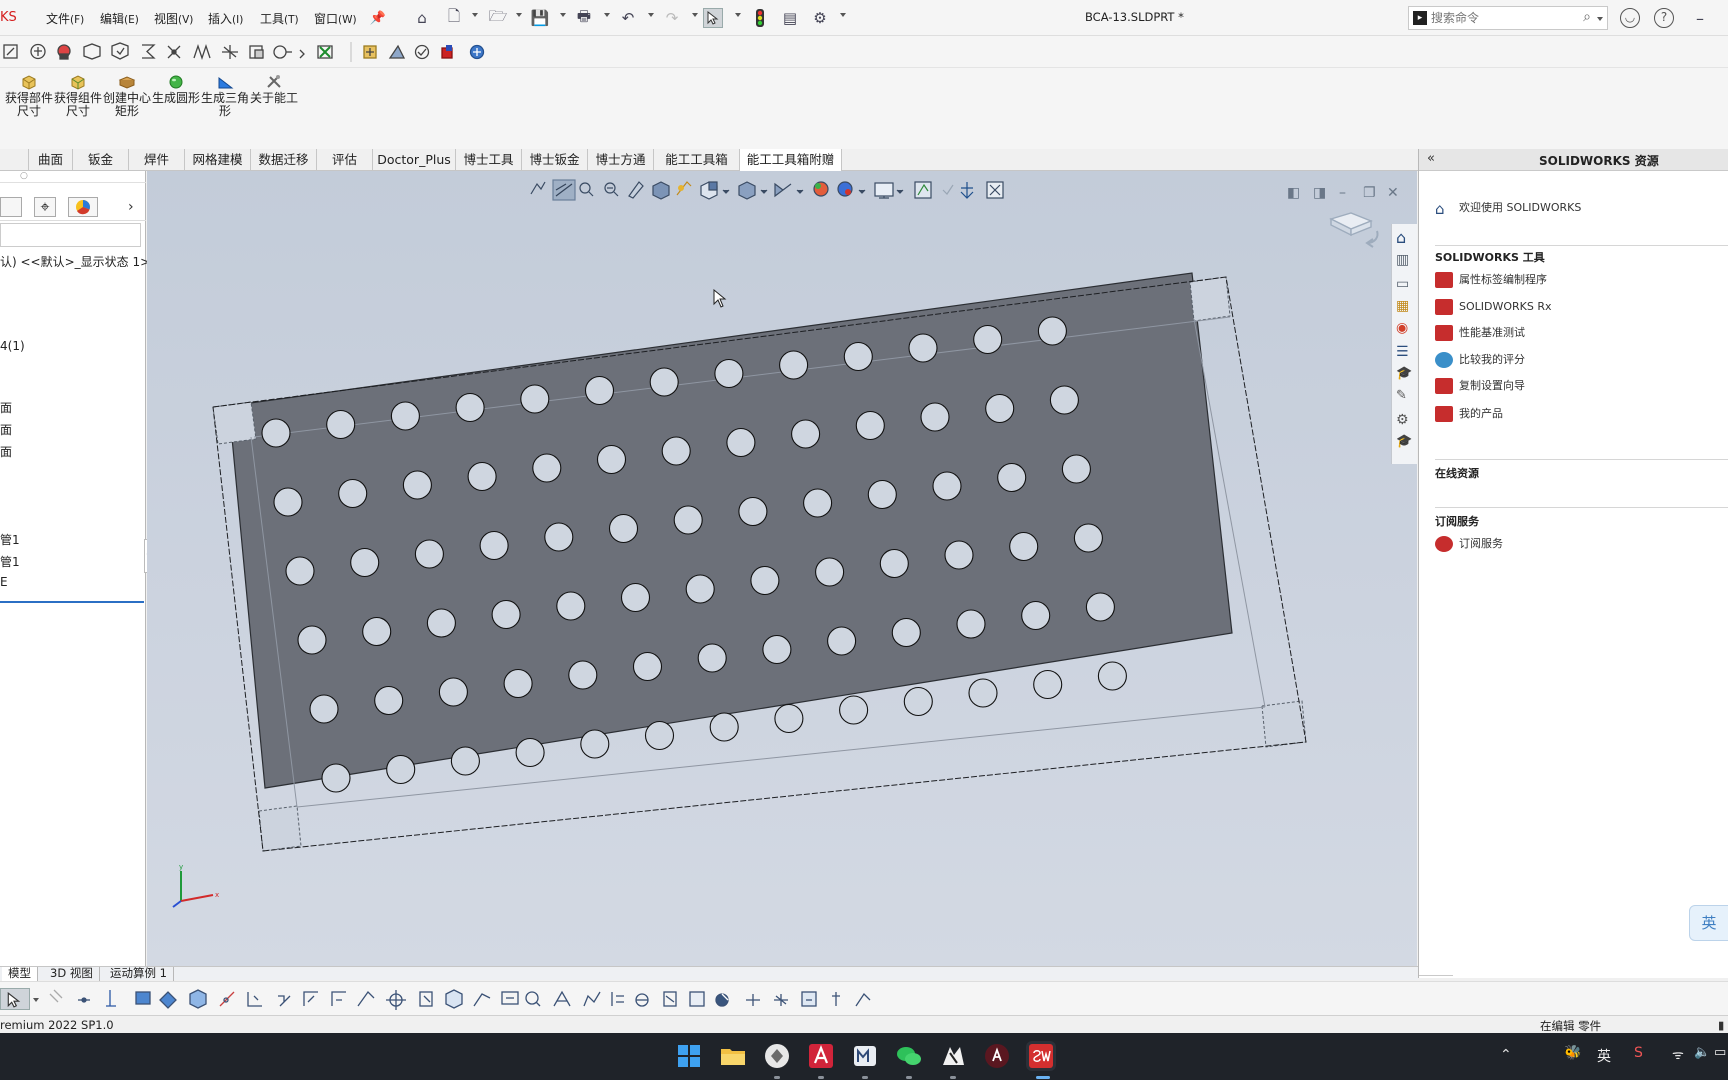  I want to click on collapse-task-pane-icon: «, so click(1431, 158).